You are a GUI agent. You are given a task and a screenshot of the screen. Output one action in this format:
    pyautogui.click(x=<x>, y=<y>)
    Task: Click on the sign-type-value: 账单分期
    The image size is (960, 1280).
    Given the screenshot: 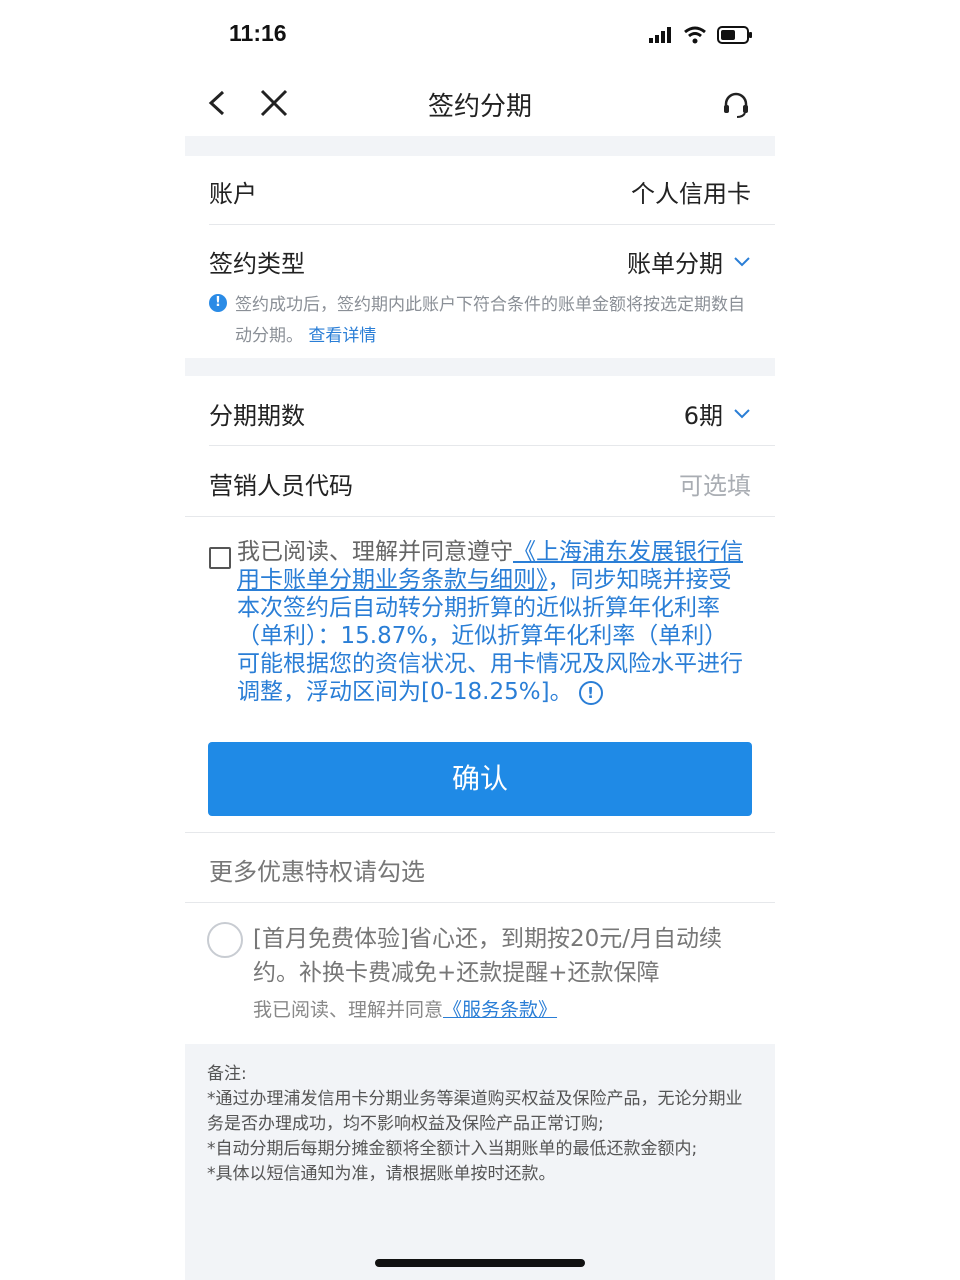 What is the action you would take?
    pyautogui.click(x=675, y=264)
    